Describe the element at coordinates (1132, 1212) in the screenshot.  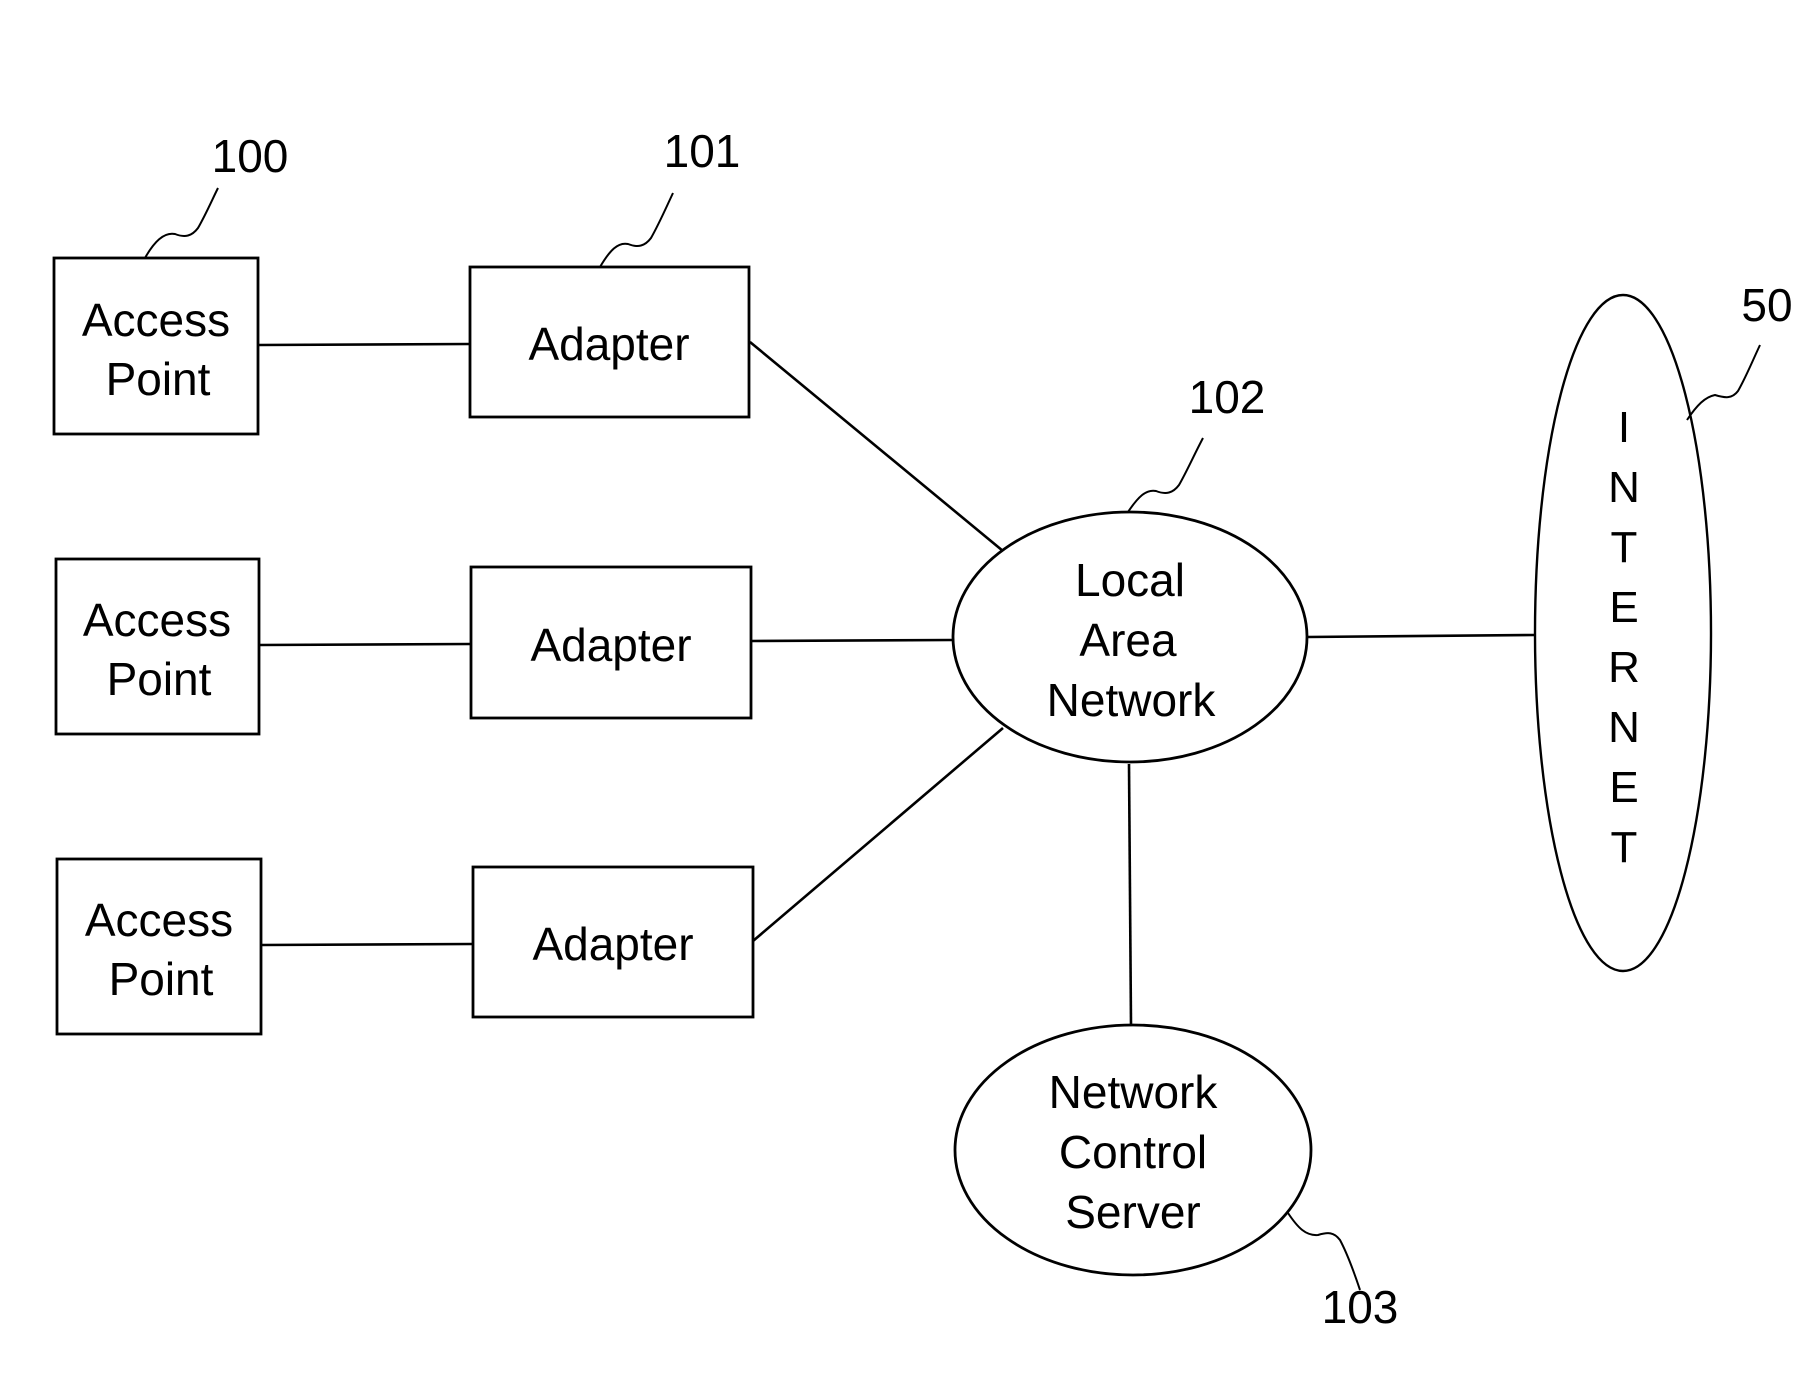
I see `server-label-line3: Server` at that location.